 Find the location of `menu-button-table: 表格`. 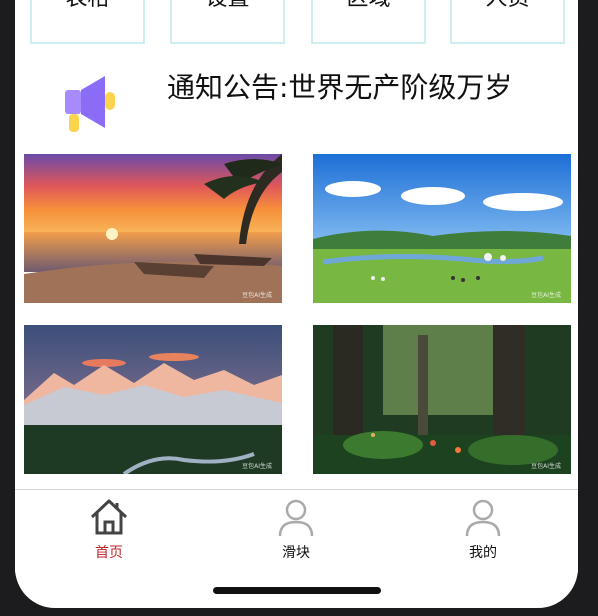

menu-button-table: 表格 is located at coordinates (87, 22).